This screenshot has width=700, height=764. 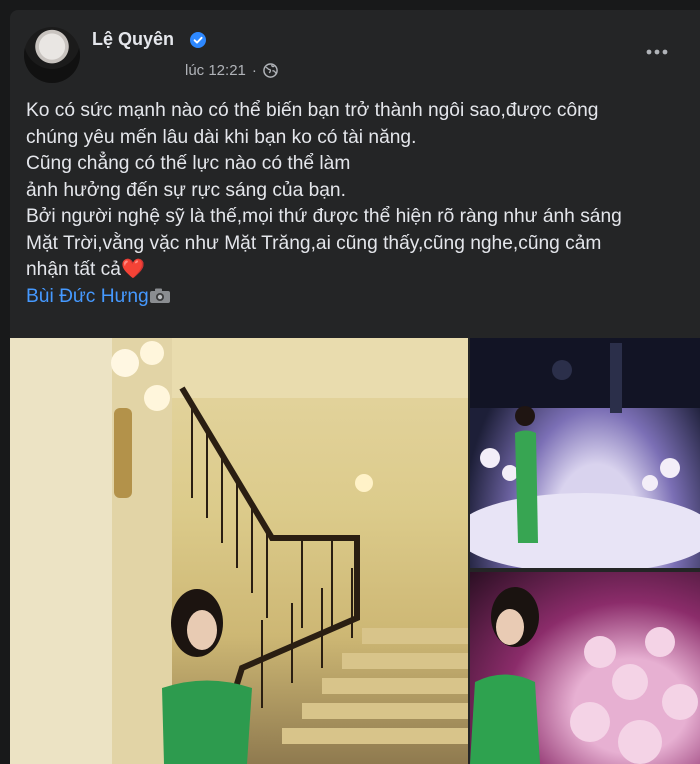 What do you see at coordinates (73, 269) in the screenshot?
I see `post-line: nhận tất cả` at bounding box center [73, 269].